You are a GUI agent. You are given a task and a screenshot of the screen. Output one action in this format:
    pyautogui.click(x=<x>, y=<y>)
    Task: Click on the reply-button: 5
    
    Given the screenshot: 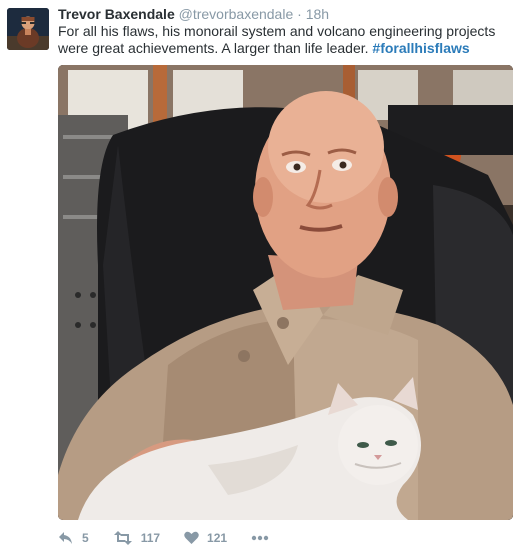 What is the action you would take?
    pyautogui.click(x=73, y=538)
    